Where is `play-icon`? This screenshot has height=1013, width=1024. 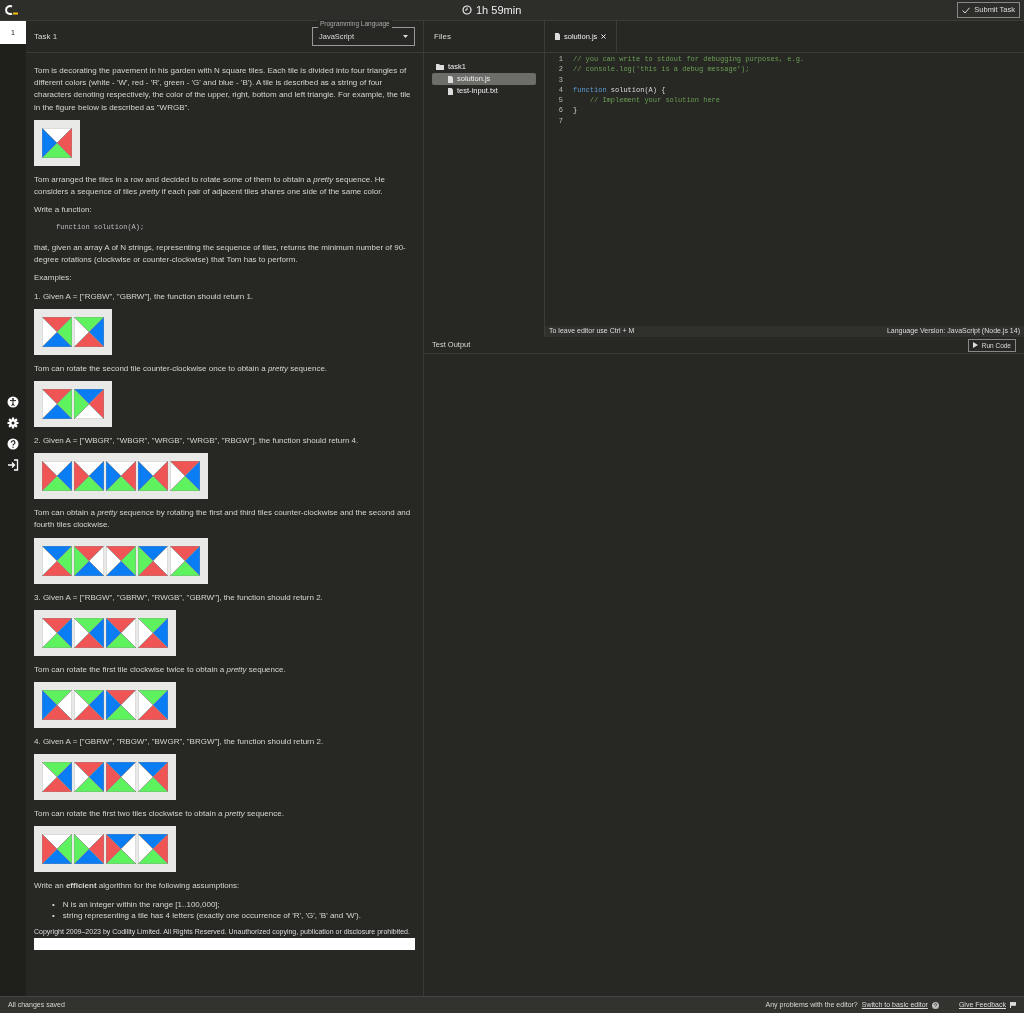 play-icon is located at coordinates (975, 345).